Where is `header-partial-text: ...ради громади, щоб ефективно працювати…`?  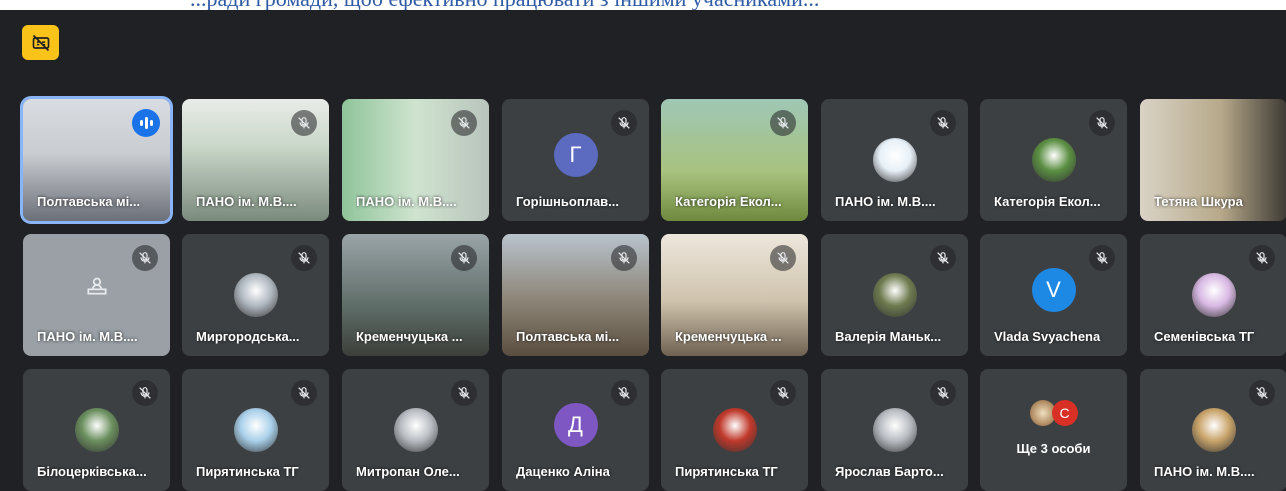 header-partial-text: ...ради громади, щоб ефективно працювати… is located at coordinates (504, 5).